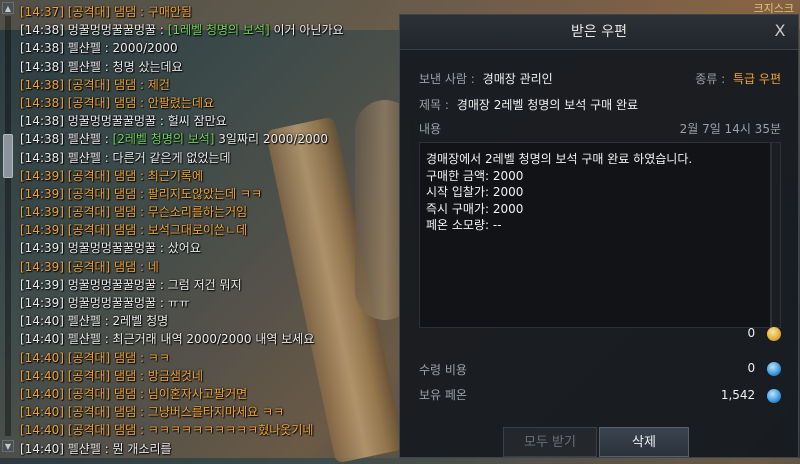 The width and height of the screenshot is (800, 464). I want to click on held-label-text: 보유 페온, so click(443, 395).